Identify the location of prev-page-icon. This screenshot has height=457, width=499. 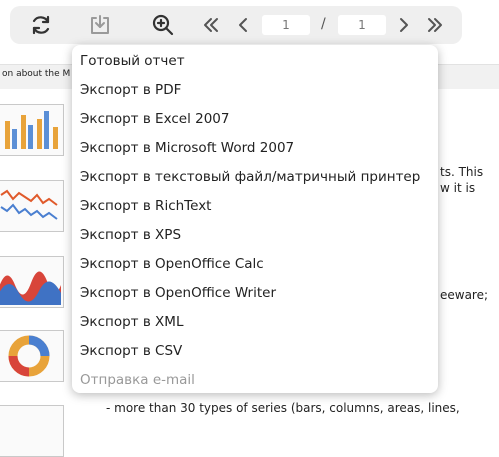
(243, 25).